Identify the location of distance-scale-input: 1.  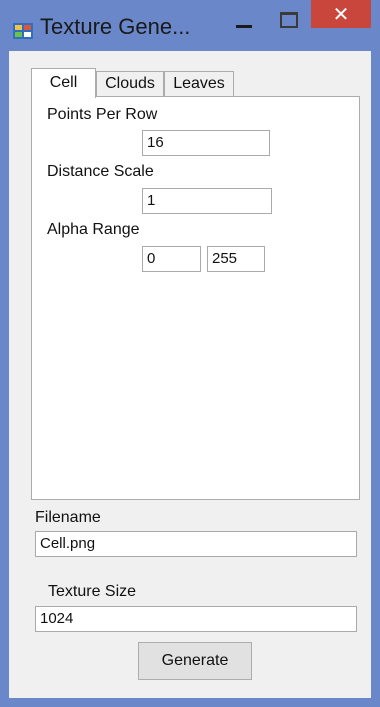
(207, 201).